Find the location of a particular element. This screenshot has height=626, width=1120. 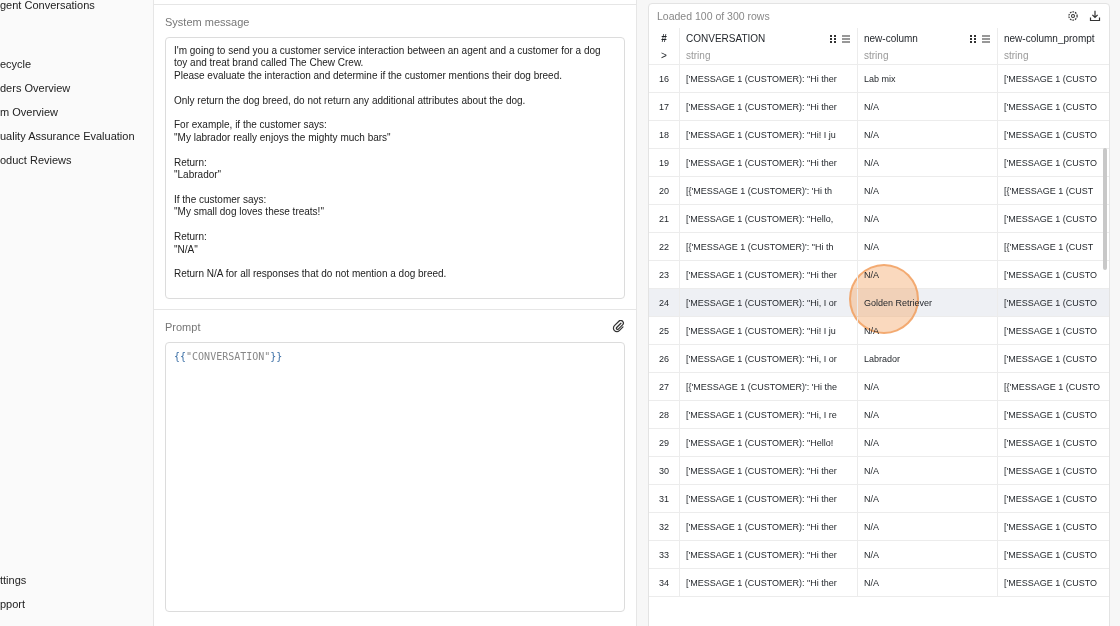

sidebar-item: ecycle is located at coordinates (76, 64).